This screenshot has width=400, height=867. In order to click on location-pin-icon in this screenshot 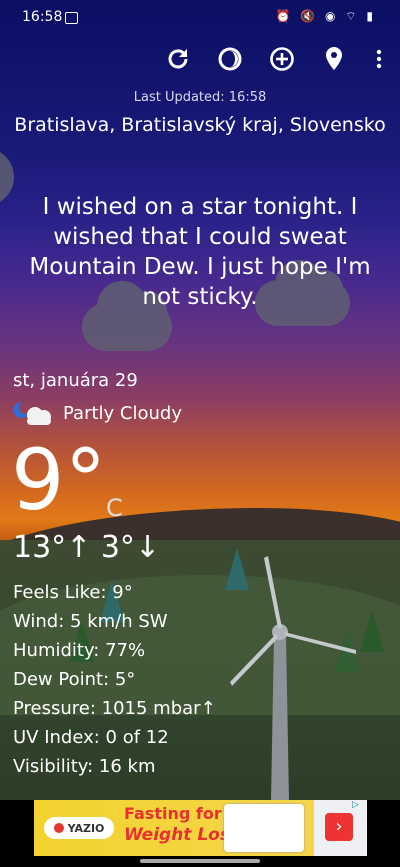, I will do `click(334, 59)`.